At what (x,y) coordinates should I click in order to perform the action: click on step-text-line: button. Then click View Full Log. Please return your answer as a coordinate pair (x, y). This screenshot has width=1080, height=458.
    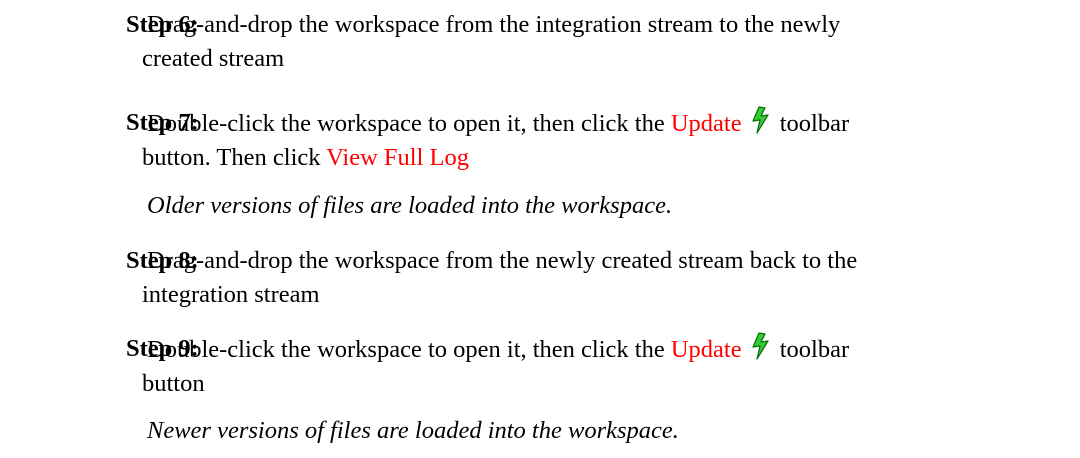
    Looking at the image, I should click on (605, 158).